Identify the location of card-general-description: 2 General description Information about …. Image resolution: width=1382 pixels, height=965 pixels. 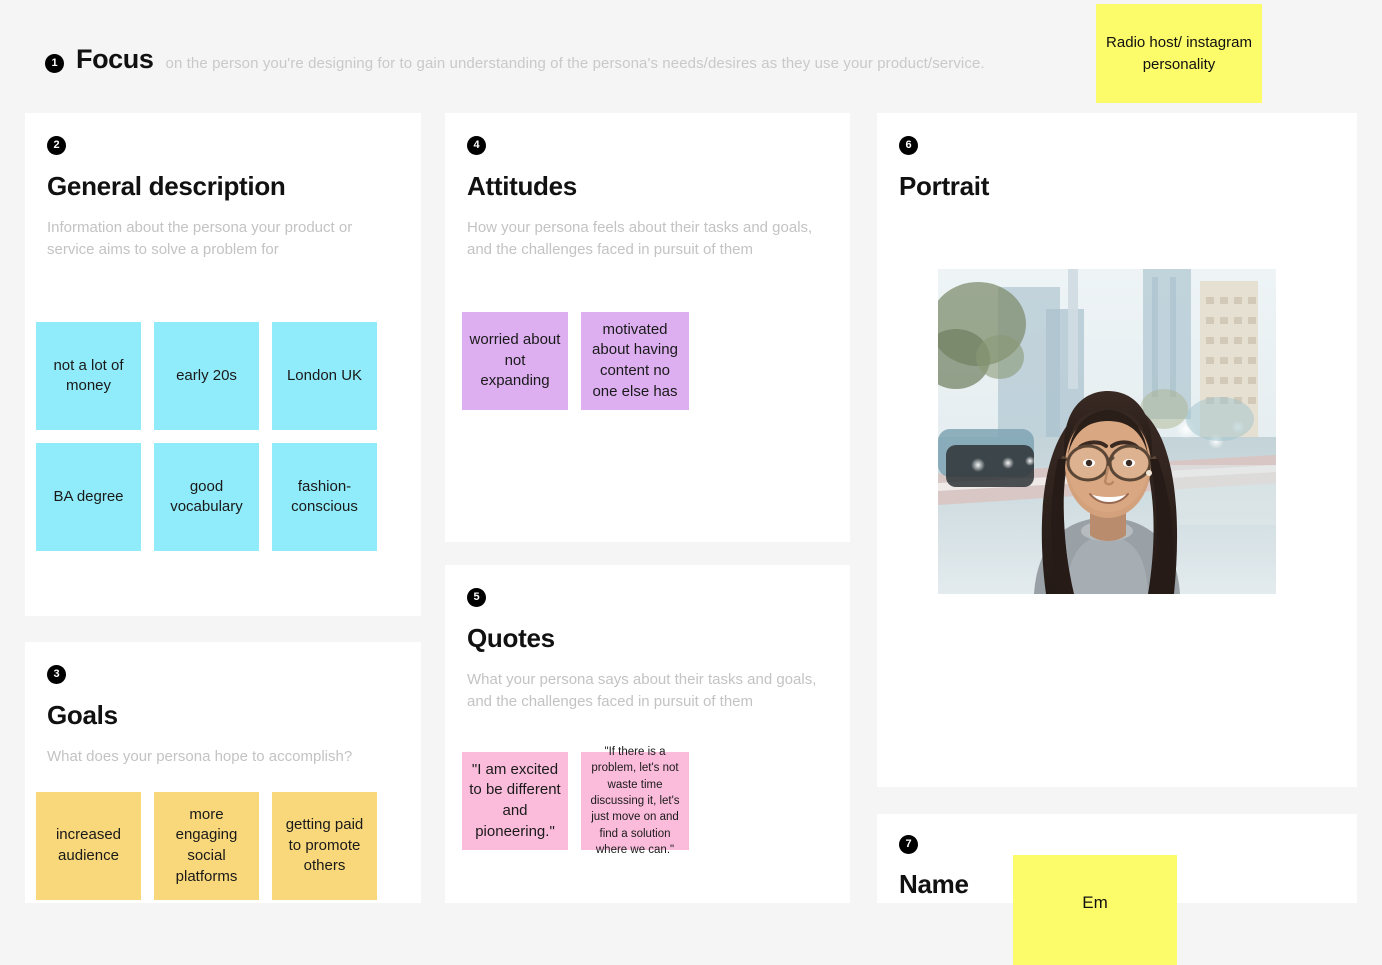
(223, 364).